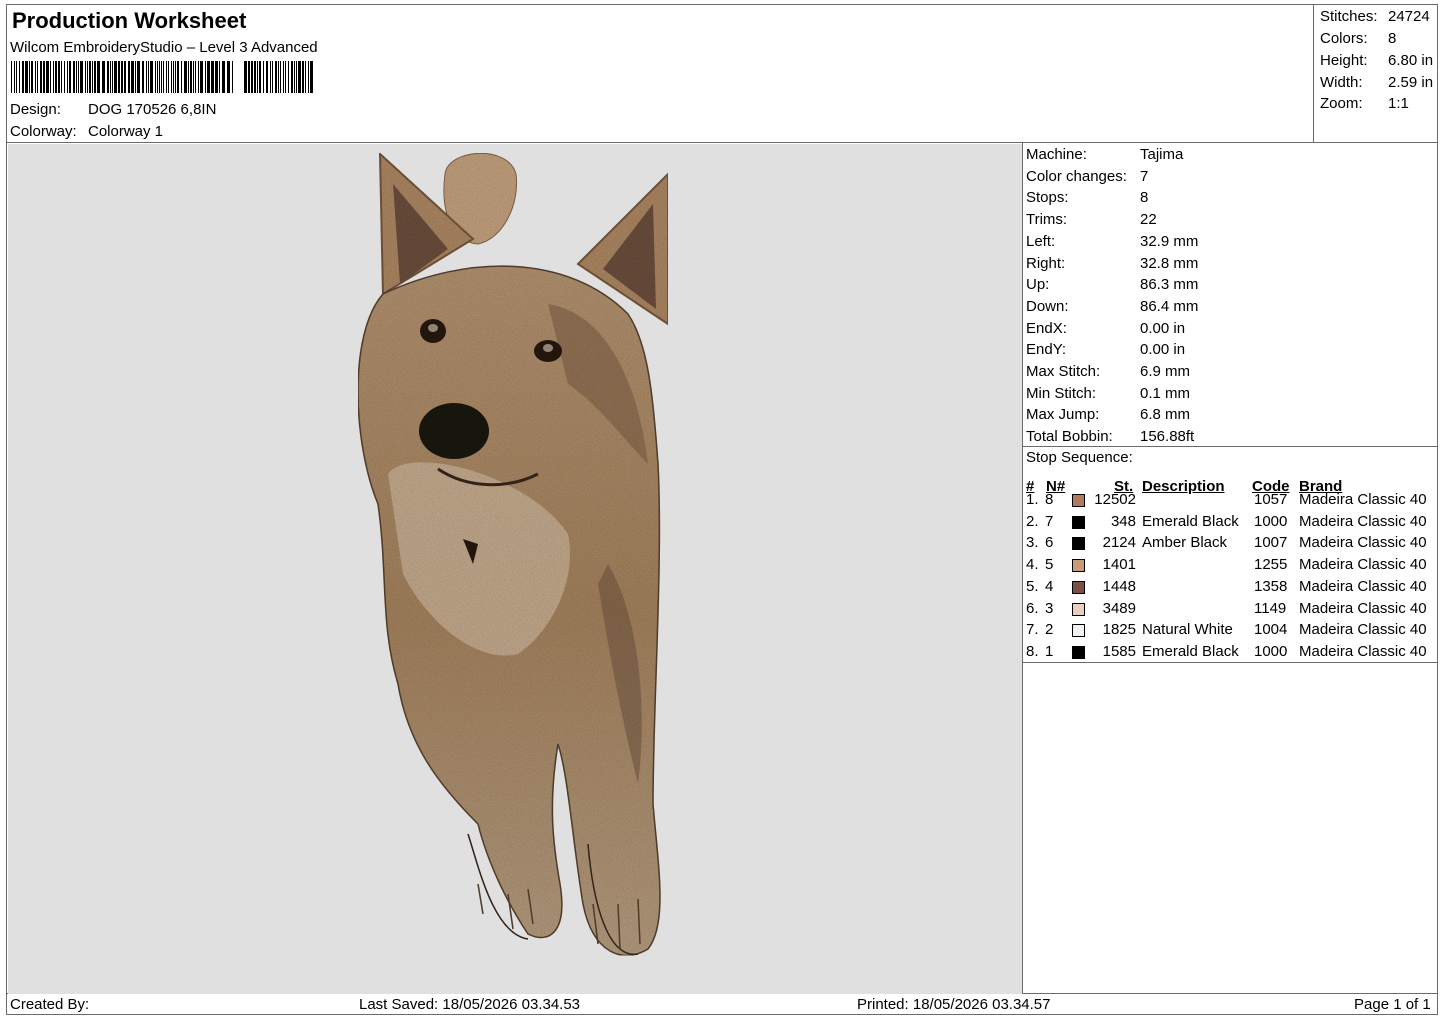 Image resolution: width=1445 pixels, height=1021 pixels. Describe the element at coordinates (1038, 285) in the screenshot. I see `info-label: Up:` at that location.